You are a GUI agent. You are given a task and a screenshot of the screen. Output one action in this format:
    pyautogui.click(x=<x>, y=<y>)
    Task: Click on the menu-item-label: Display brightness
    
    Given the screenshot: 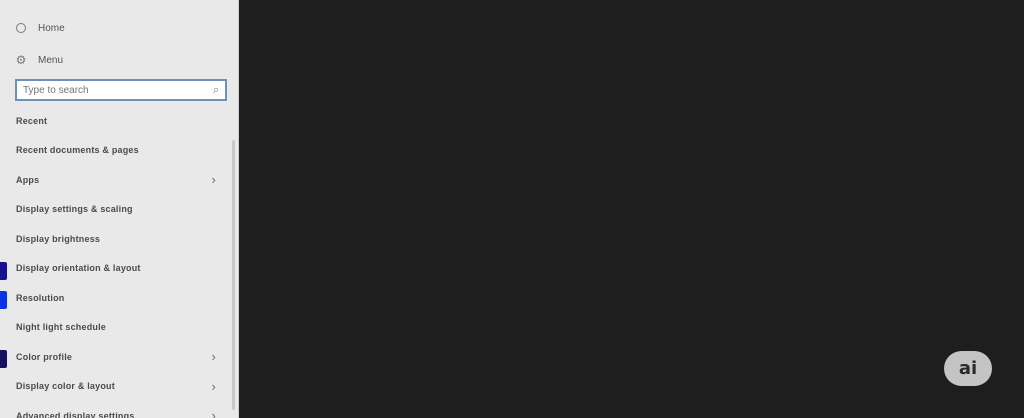 What is the action you would take?
    pyautogui.click(x=58, y=238)
    